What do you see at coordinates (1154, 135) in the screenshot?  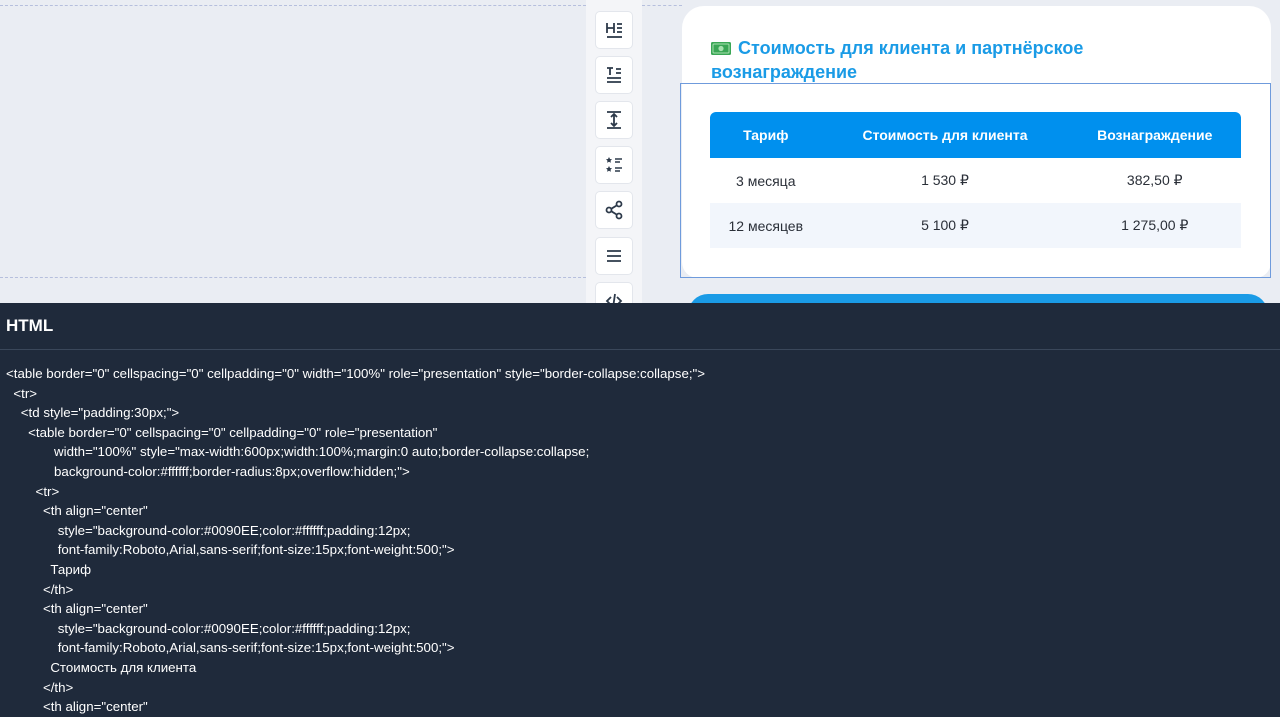 I see `header-reward: Вознаграждение` at bounding box center [1154, 135].